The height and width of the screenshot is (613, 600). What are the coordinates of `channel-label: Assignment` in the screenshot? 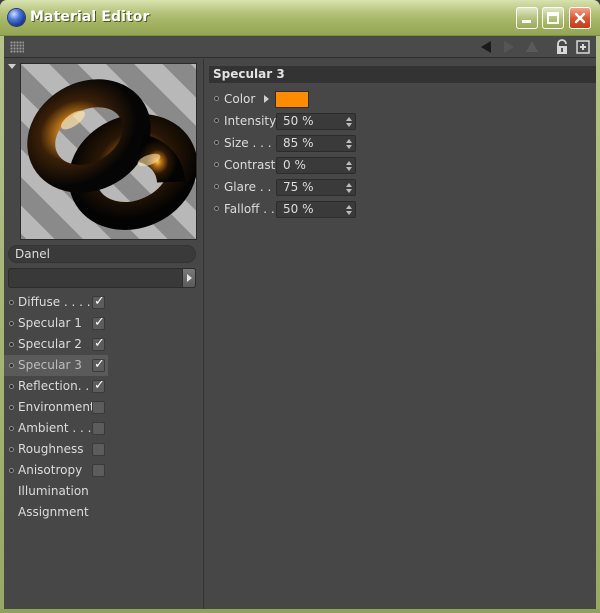 It's located at (53, 512).